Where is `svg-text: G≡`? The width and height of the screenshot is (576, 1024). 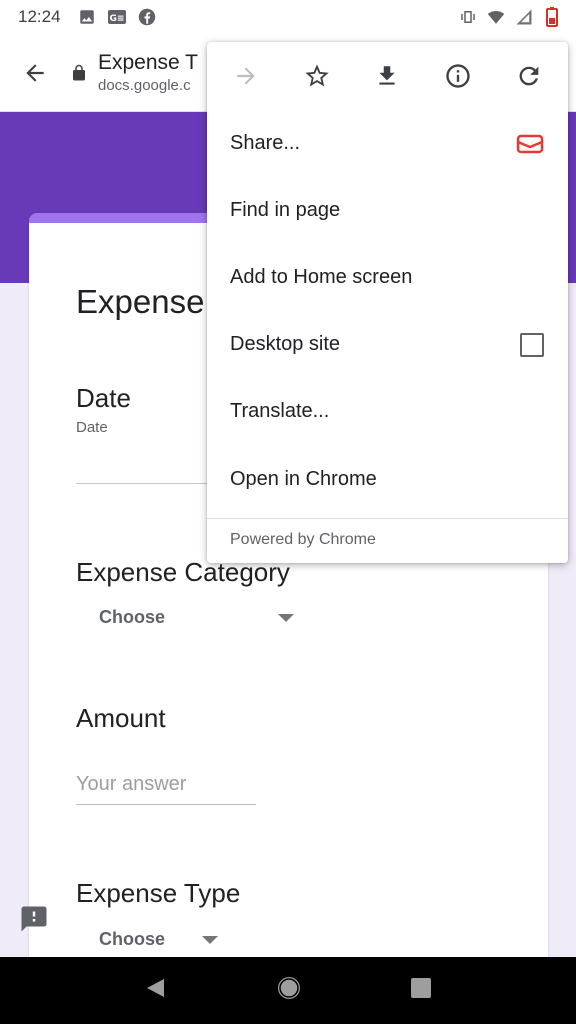
svg-text: G≡ is located at coordinates (116, 19).